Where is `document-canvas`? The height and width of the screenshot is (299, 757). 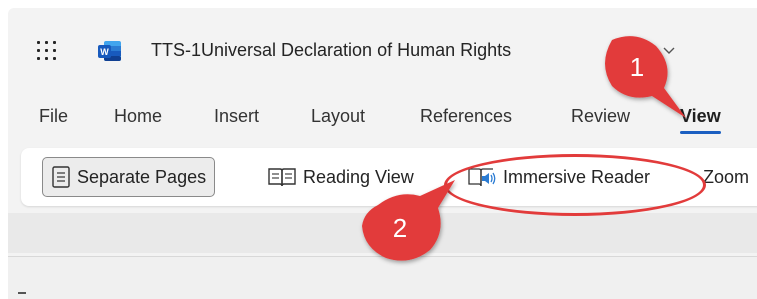 document-canvas is located at coordinates (382, 277).